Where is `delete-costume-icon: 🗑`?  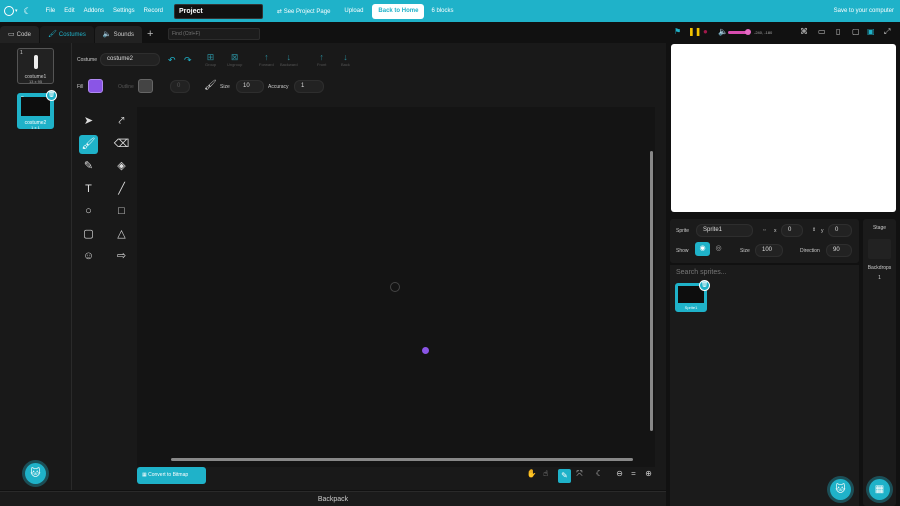
delete-costume-icon: 🗑 is located at coordinates (51, 95).